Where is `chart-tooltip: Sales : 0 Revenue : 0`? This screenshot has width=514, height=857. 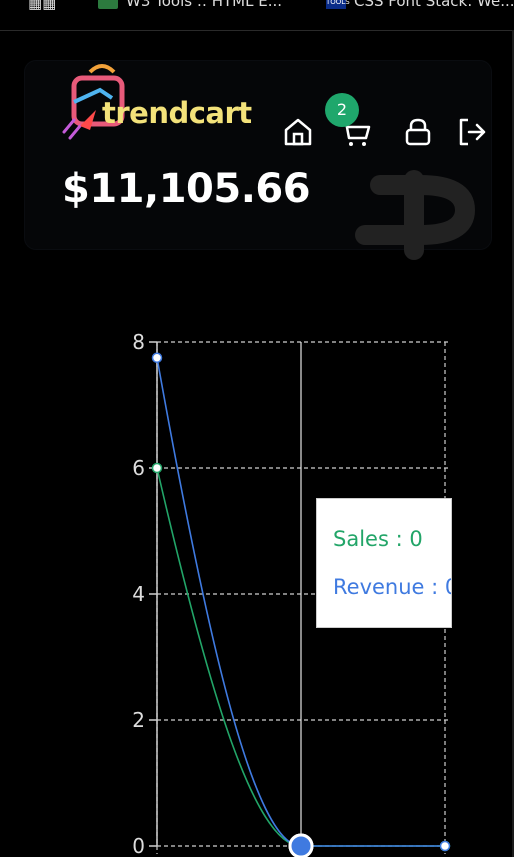 chart-tooltip: Sales : 0 Revenue : 0 is located at coordinates (384, 563).